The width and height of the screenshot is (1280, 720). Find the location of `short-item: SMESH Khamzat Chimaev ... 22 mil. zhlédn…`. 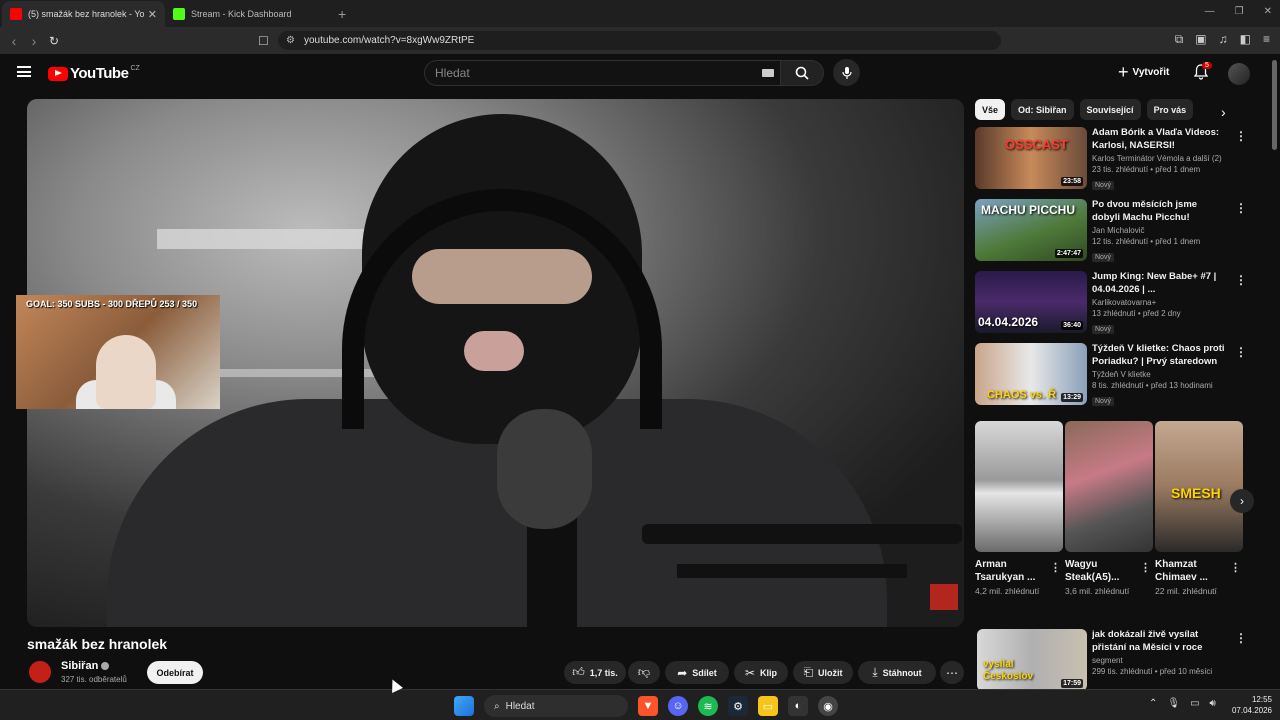

short-item: SMESH Khamzat Chimaev ... 22 mil. zhlédn… is located at coordinates (1199, 509).